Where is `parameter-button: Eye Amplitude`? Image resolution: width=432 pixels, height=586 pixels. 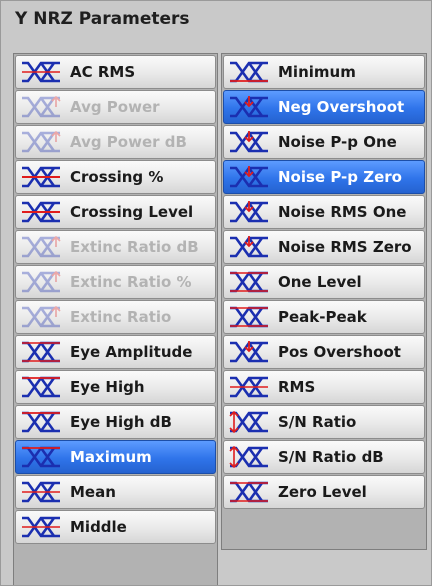 parameter-button: Eye Amplitude is located at coordinates (115, 352).